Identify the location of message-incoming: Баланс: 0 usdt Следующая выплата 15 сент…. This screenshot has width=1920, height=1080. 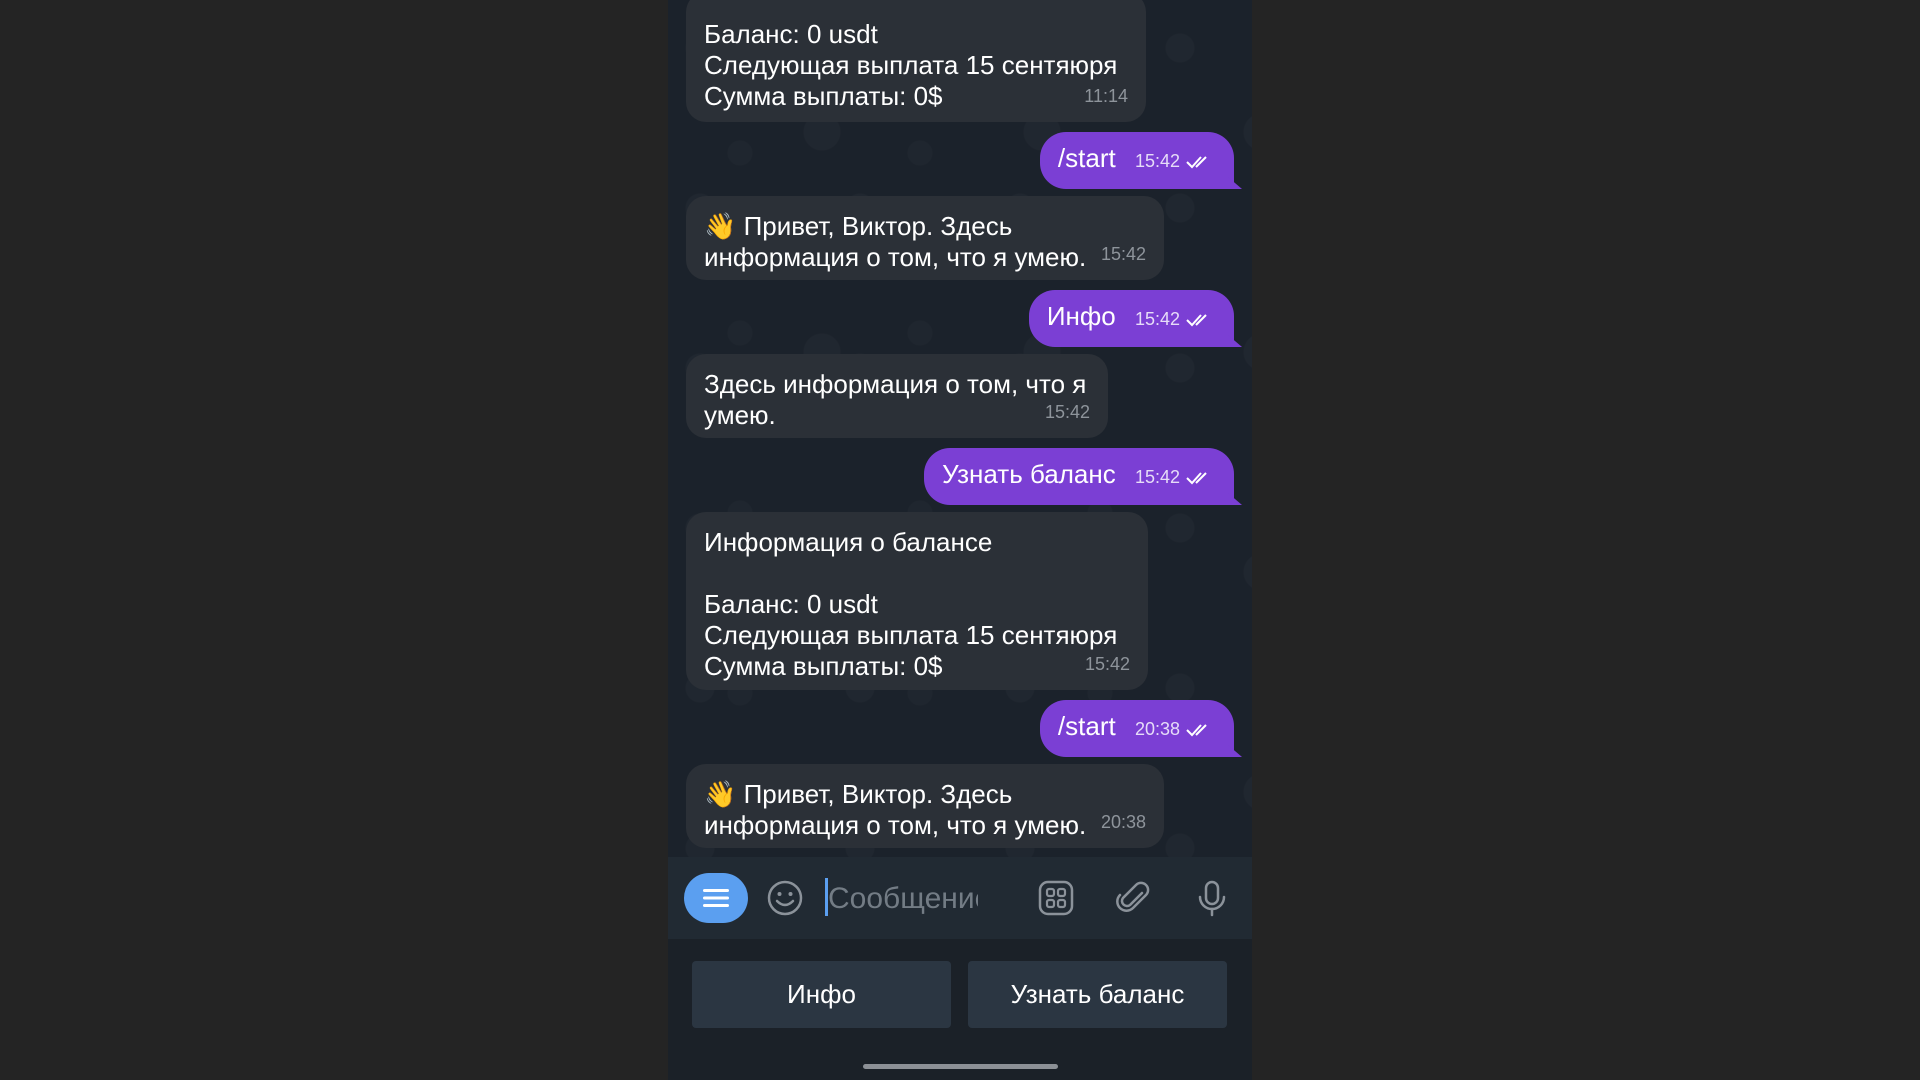
(916, 61).